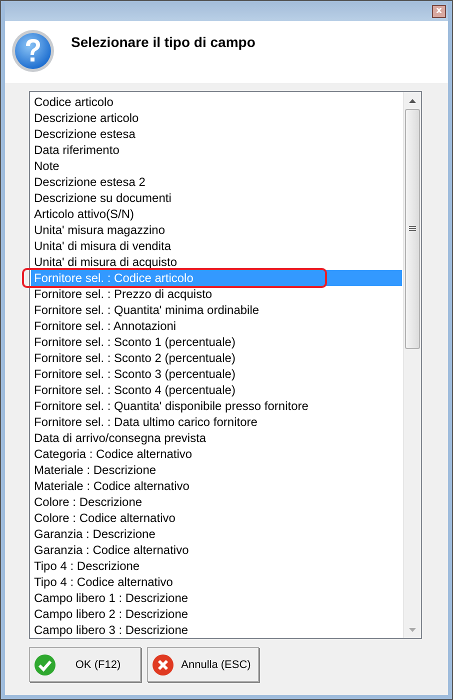  Describe the element at coordinates (216, 598) in the screenshot. I see `list-item: Campo libero 1 : Descrizione` at that location.